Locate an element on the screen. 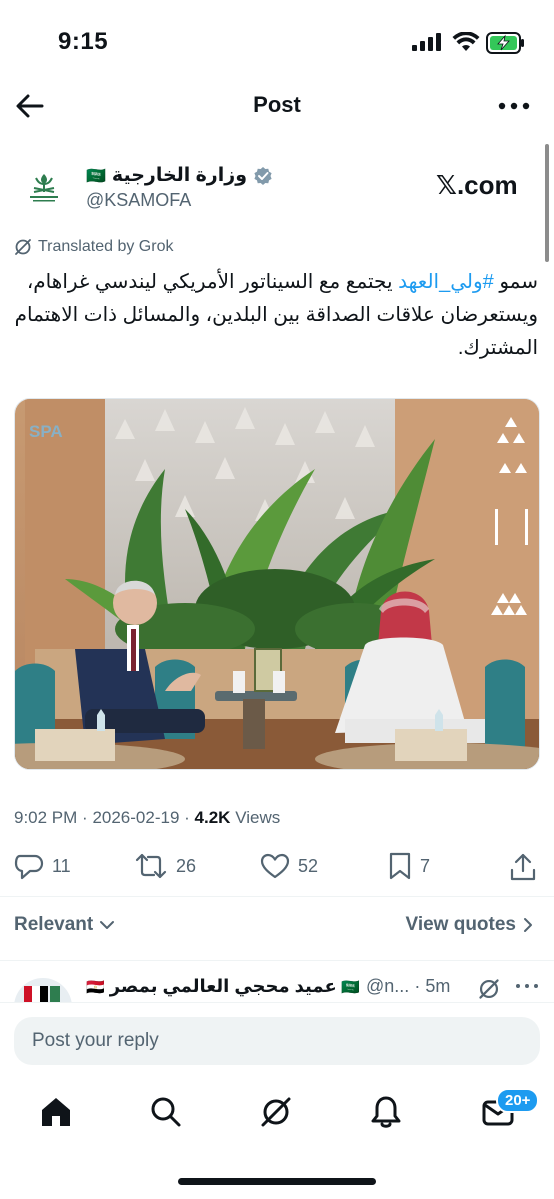 This screenshot has height=1199, width=554. post-text-prefix: سمو is located at coordinates (515, 282).